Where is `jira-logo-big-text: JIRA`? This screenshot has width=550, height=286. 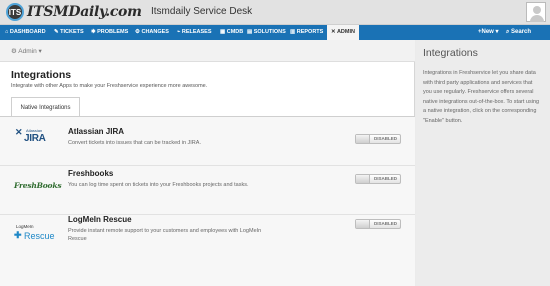
jira-logo-big-text: JIRA is located at coordinates (35, 138).